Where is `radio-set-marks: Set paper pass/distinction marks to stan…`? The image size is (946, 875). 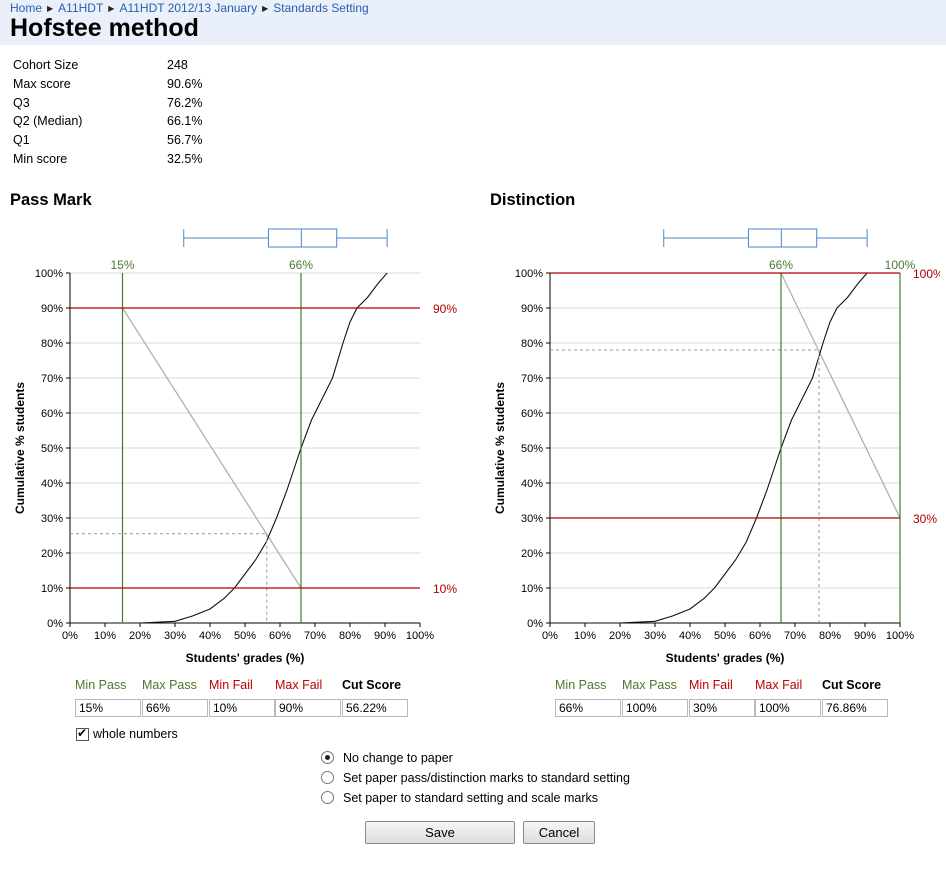
radio-set-marks: Set paper pass/distinction marks to stan… is located at coordinates (475, 778).